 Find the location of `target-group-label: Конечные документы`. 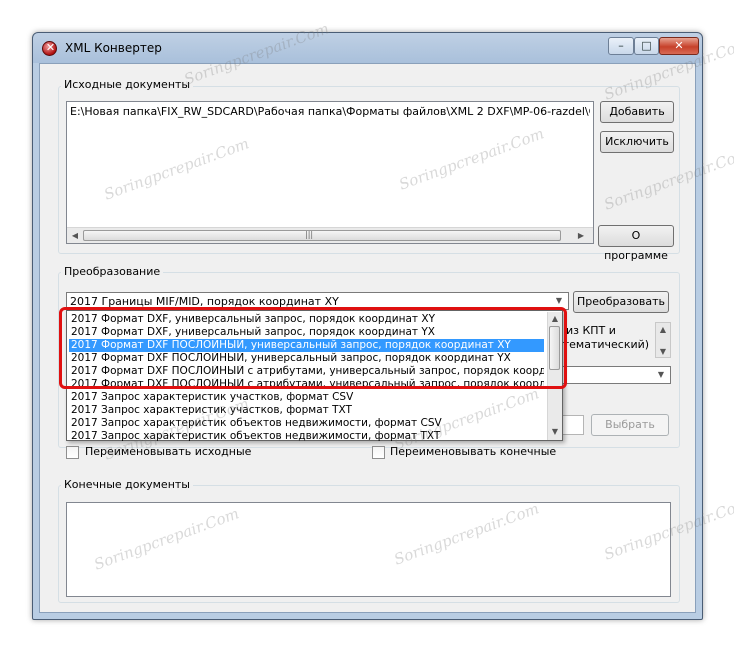

target-group-label: Конечные документы is located at coordinates (127, 484).